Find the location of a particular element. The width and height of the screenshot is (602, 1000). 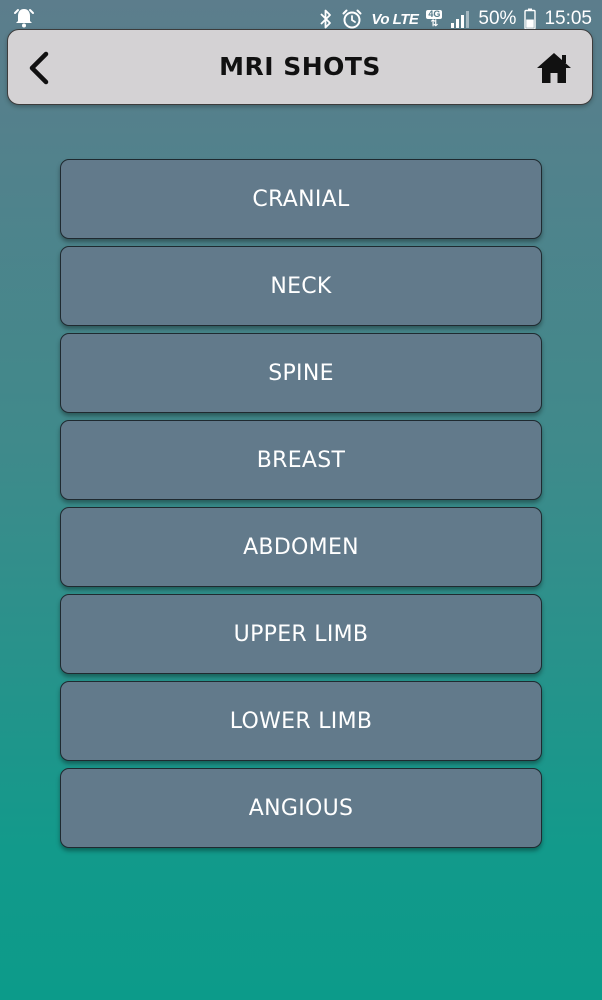

menu-button-neck: NECK is located at coordinates (301, 286).